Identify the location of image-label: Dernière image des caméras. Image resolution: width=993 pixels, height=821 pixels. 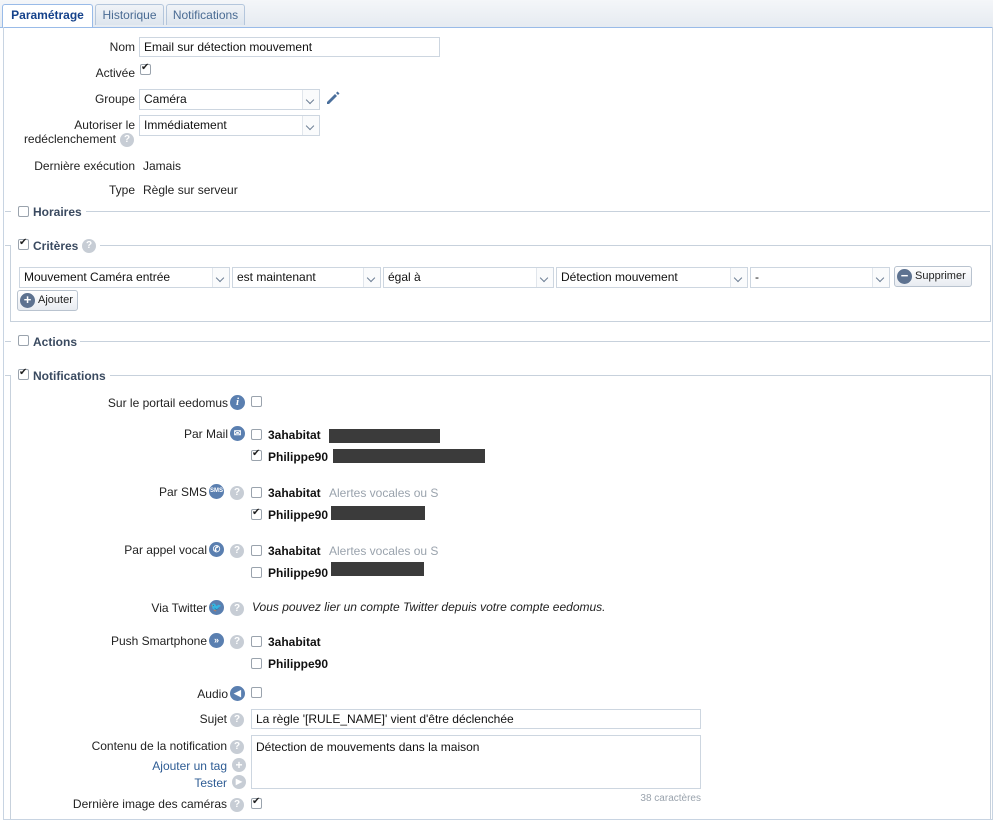
(149, 804).